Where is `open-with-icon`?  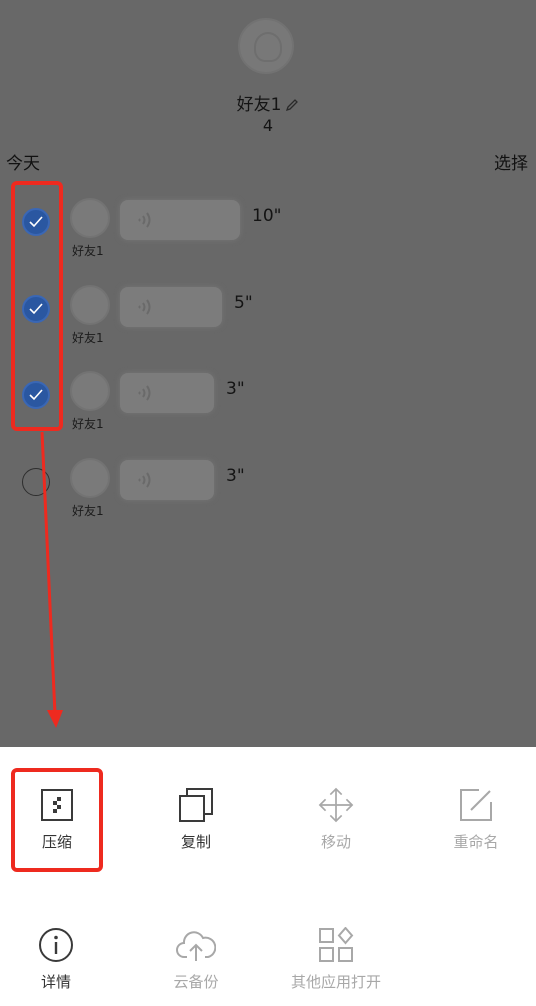 open-with-icon is located at coordinates (336, 944).